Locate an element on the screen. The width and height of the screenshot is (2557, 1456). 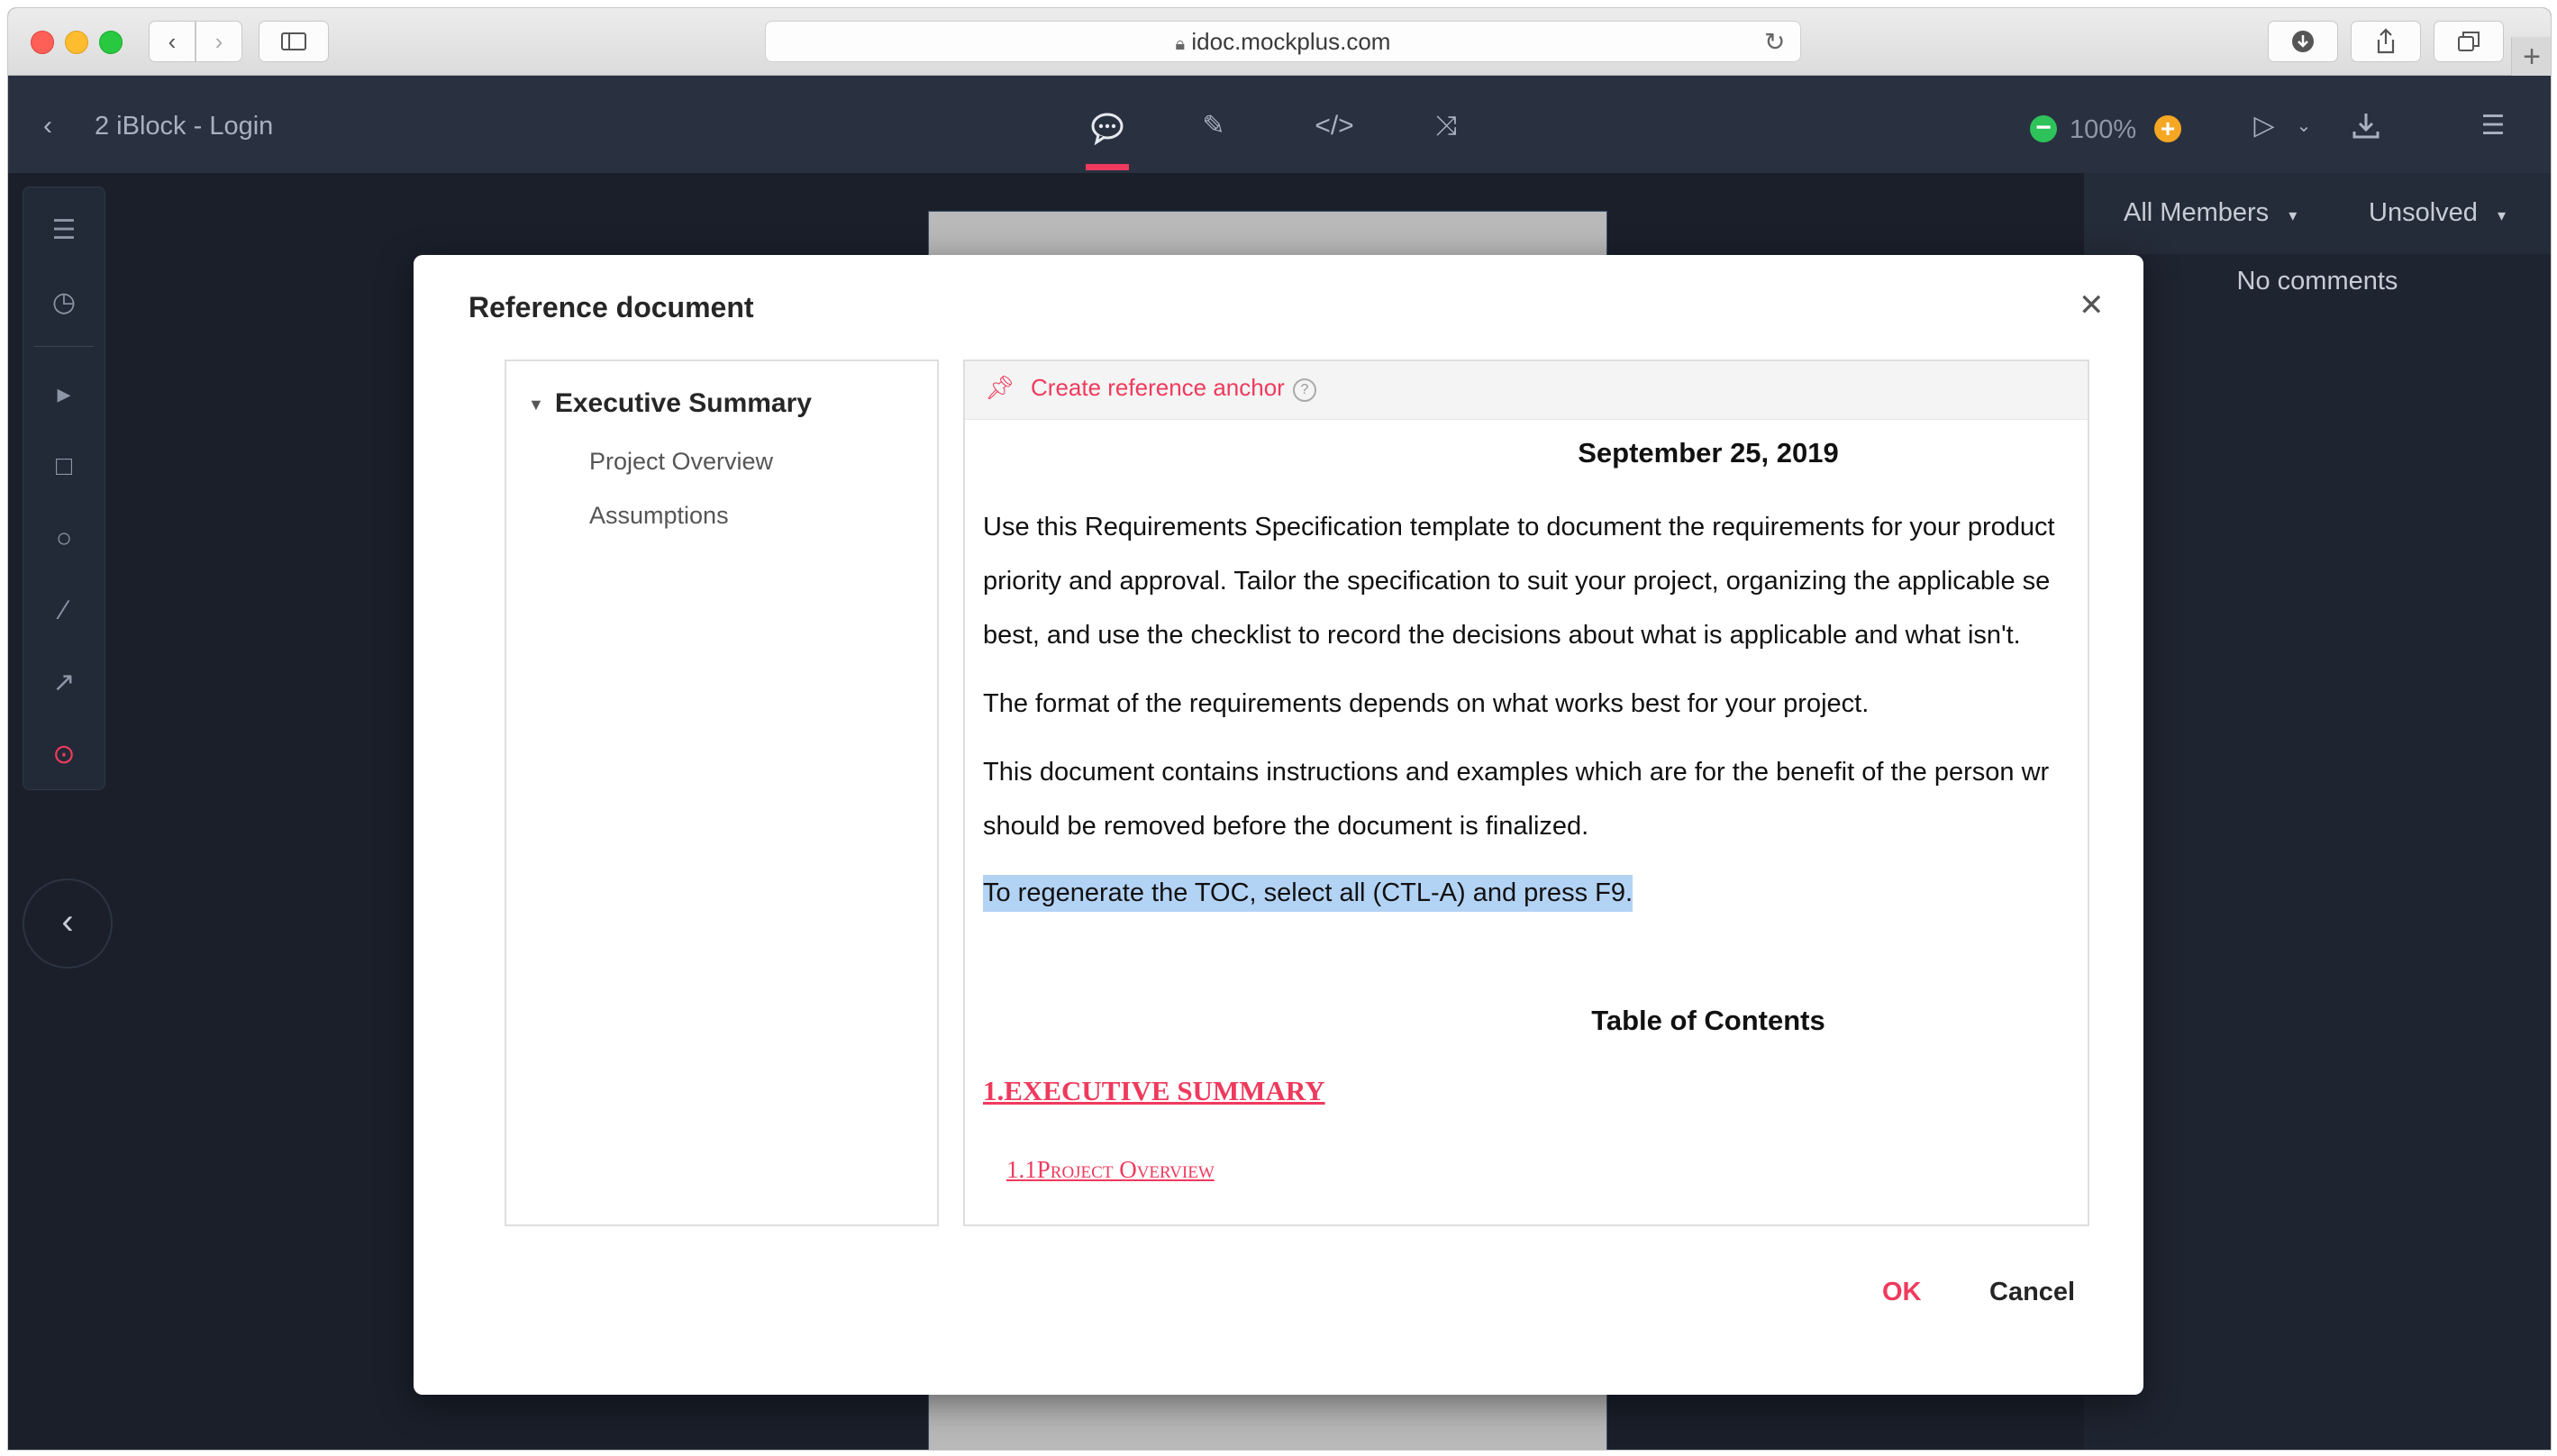
sidebar-toggle-button is located at coordinates (294, 41).